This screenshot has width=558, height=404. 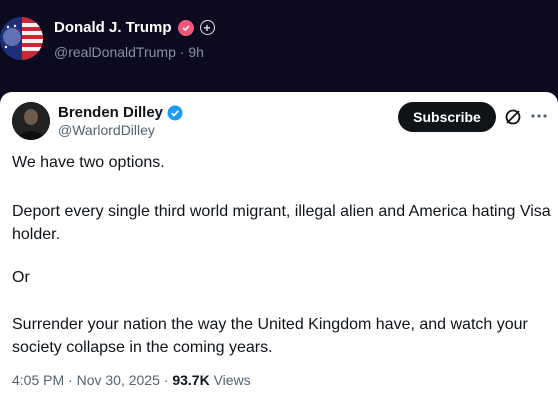 What do you see at coordinates (110, 112) in the screenshot?
I see `author-name: Brenden Dilley` at bounding box center [110, 112].